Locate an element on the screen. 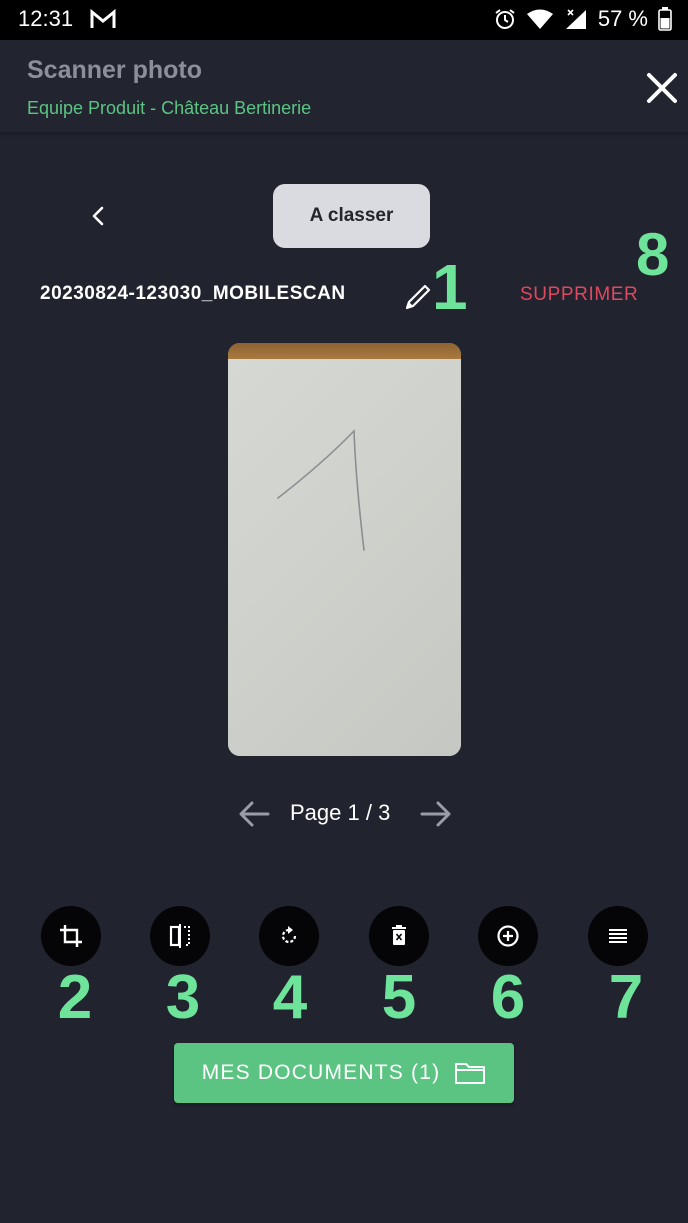 The height and width of the screenshot is (1223, 688). status-time: 12:31 is located at coordinates (46, 18).